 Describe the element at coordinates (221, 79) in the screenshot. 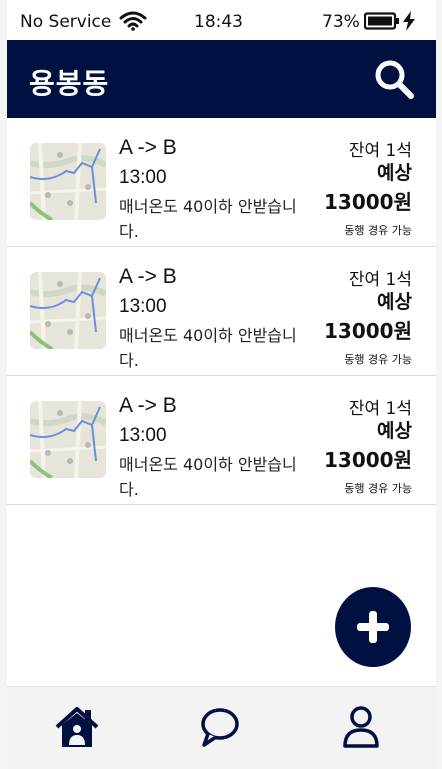

I see `app-bar: 용봉동` at that location.